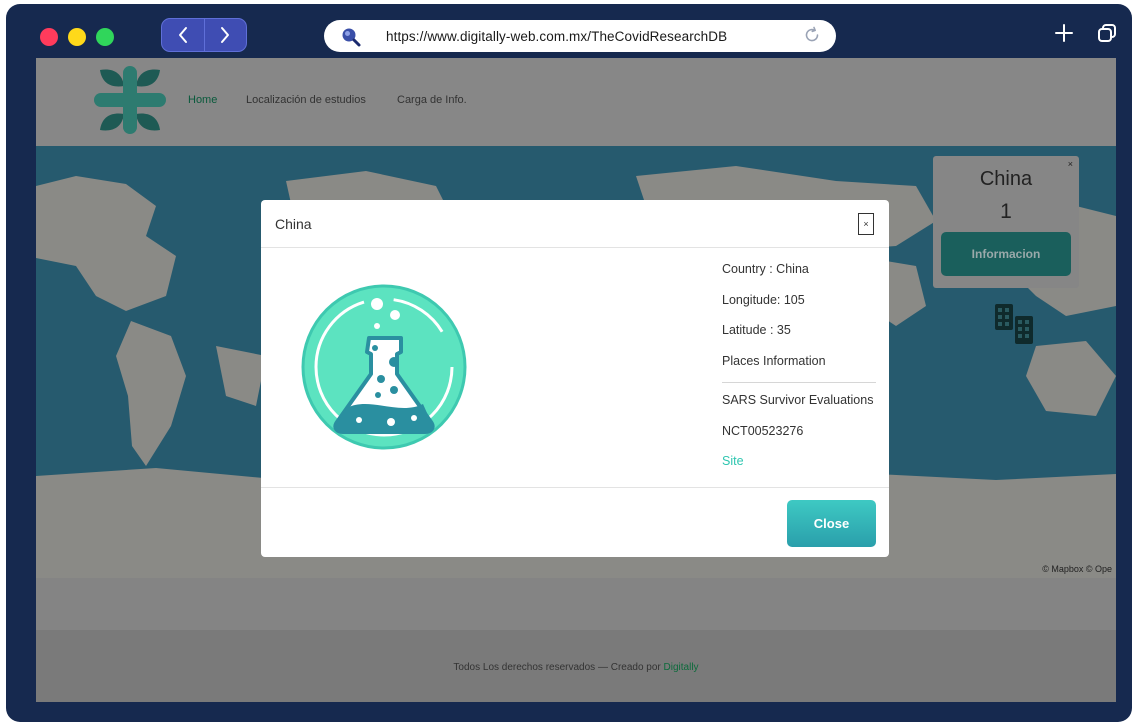 This screenshot has width=1138, height=726. Describe the element at coordinates (681, 667) in the screenshot. I see `footer-link: Digitally` at that location.